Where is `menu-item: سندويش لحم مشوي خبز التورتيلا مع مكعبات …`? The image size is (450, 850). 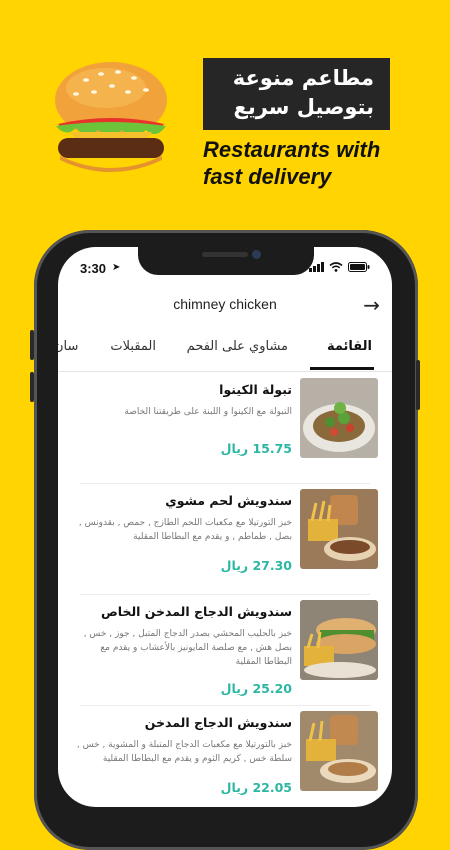
menu-item: سندويش لحم مشوي خبز التورتيلا مع مكعبات … is located at coordinates (228, 539).